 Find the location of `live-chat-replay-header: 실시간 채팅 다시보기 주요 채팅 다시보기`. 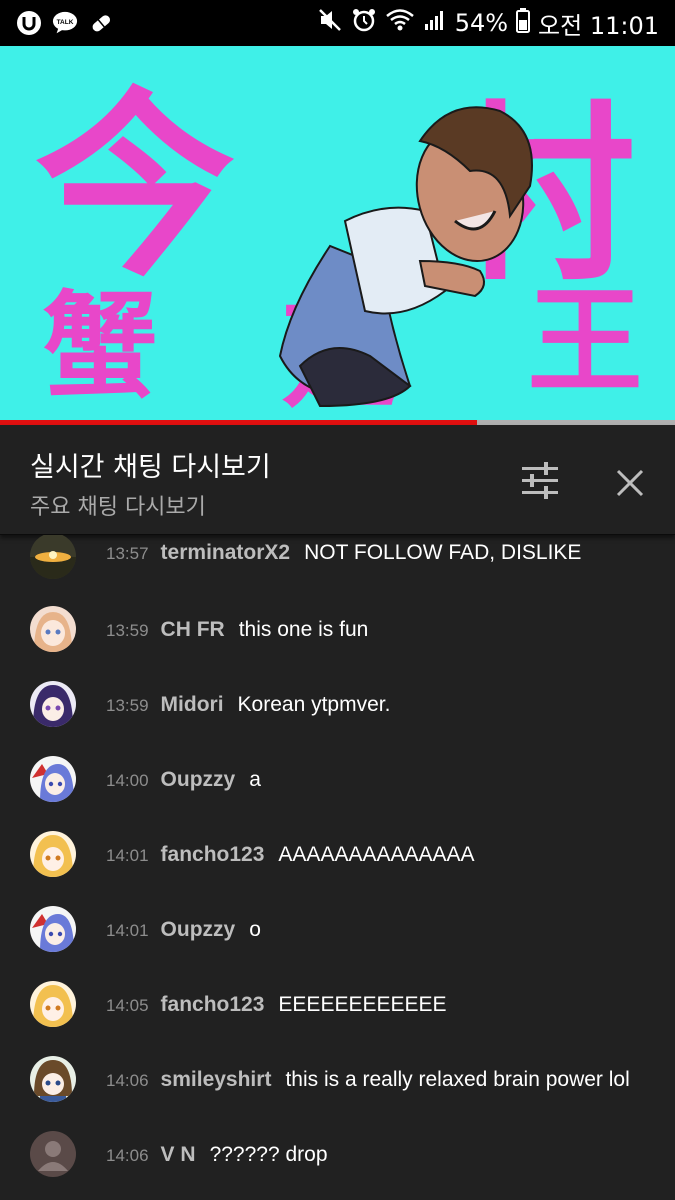

live-chat-replay-header: 실시간 채팅 다시보기 주요 채팅 다시보기 is located at coordinates (337, 480).